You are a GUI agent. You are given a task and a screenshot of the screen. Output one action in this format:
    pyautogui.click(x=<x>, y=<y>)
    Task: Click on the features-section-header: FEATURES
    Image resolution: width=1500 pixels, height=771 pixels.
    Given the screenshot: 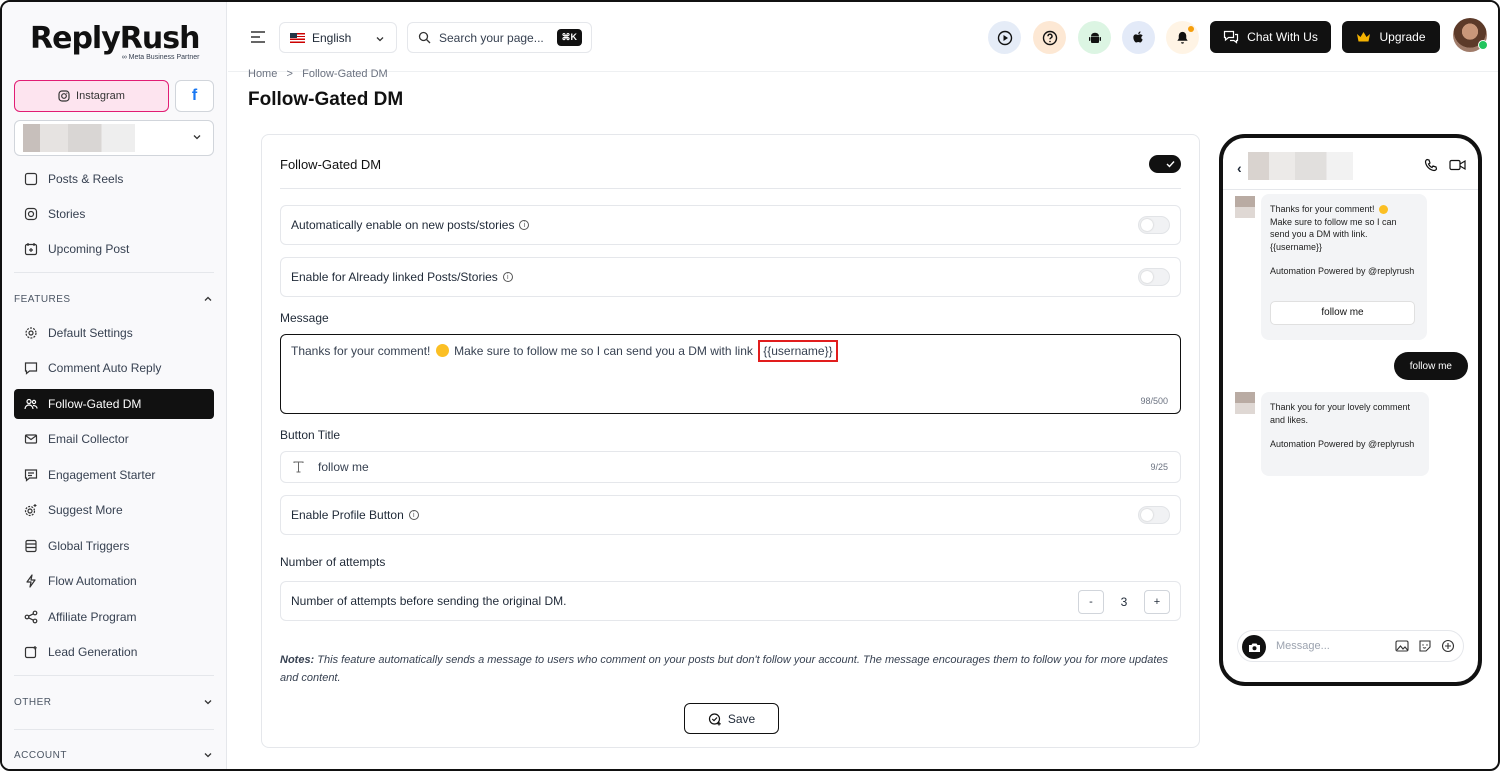 What is the action you would take?
    pyautogui.click(x=114, y=299)
    